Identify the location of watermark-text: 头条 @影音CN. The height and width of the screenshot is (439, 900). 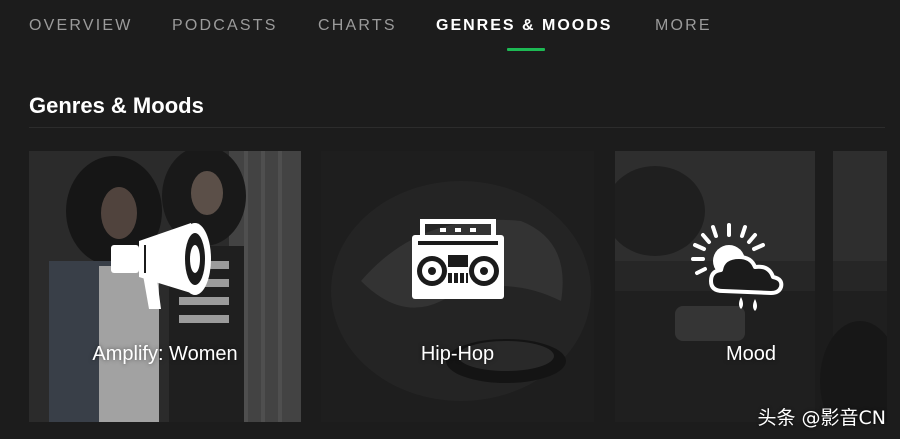
(821, 418).